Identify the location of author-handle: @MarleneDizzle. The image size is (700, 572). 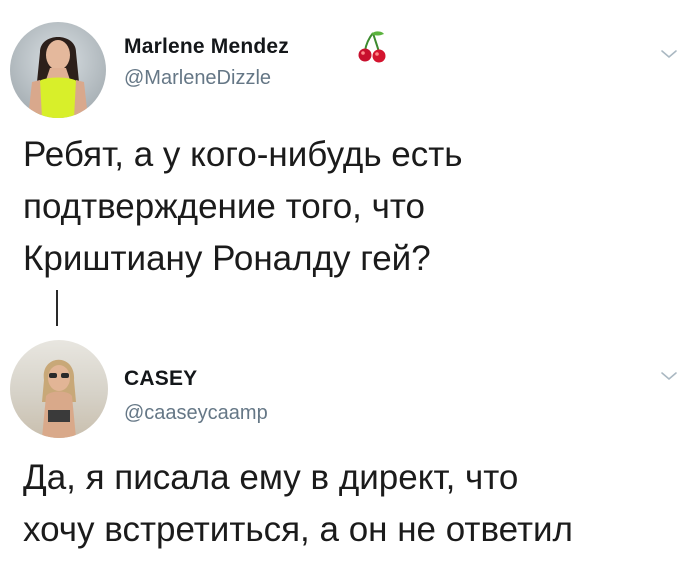
(197, 78).